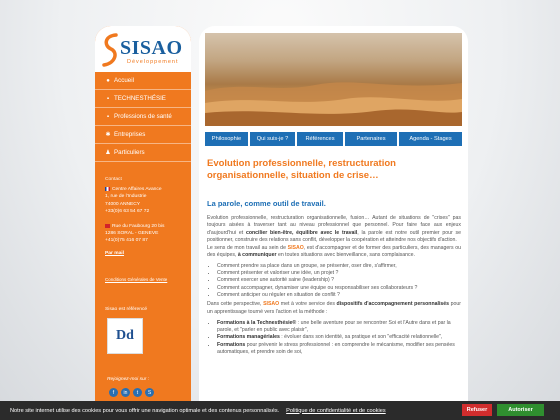 The height and width of the screenshot is (420, 560). Describe the element at coordinates (107, 225) in the screenshot. I see `swiss-flag-icon` at that location.